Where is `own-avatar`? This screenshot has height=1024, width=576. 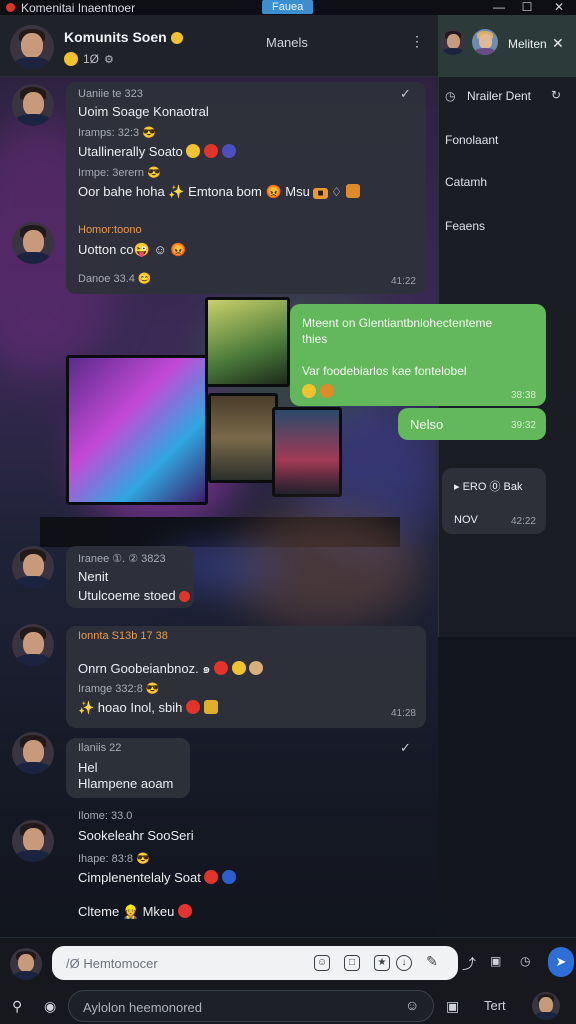
own-avatar is located at coordinates (26, 964).